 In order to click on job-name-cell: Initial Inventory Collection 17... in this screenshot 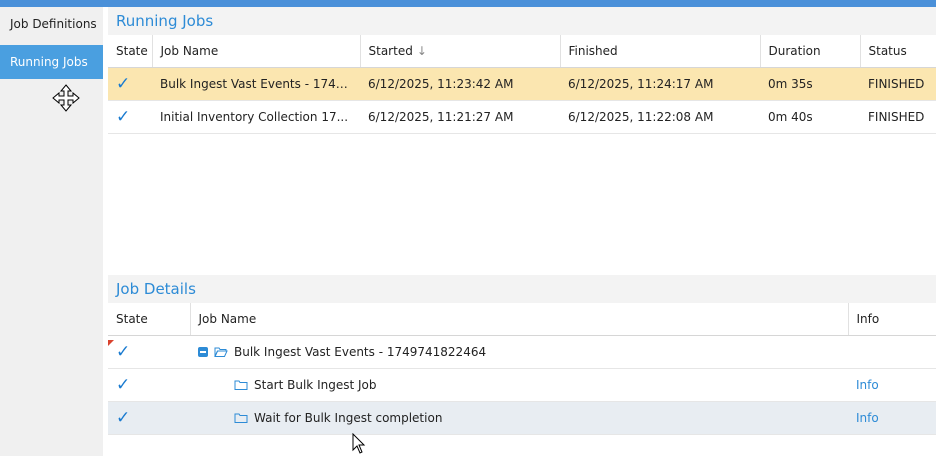, I will do `click(256, 117)`.